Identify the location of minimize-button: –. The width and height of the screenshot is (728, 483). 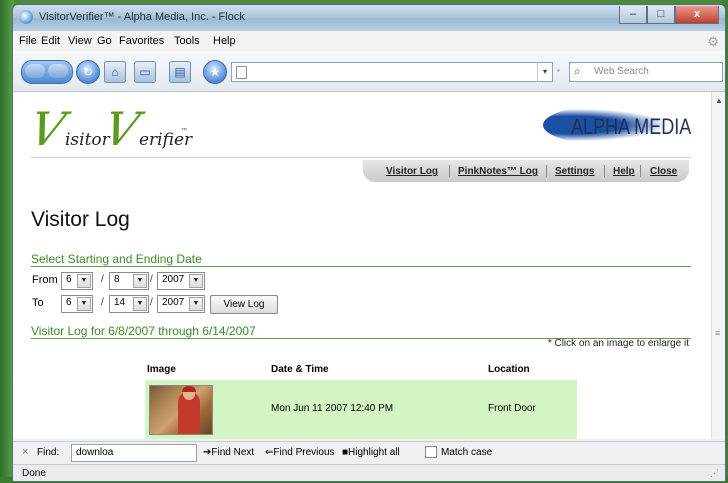
(633, 15).